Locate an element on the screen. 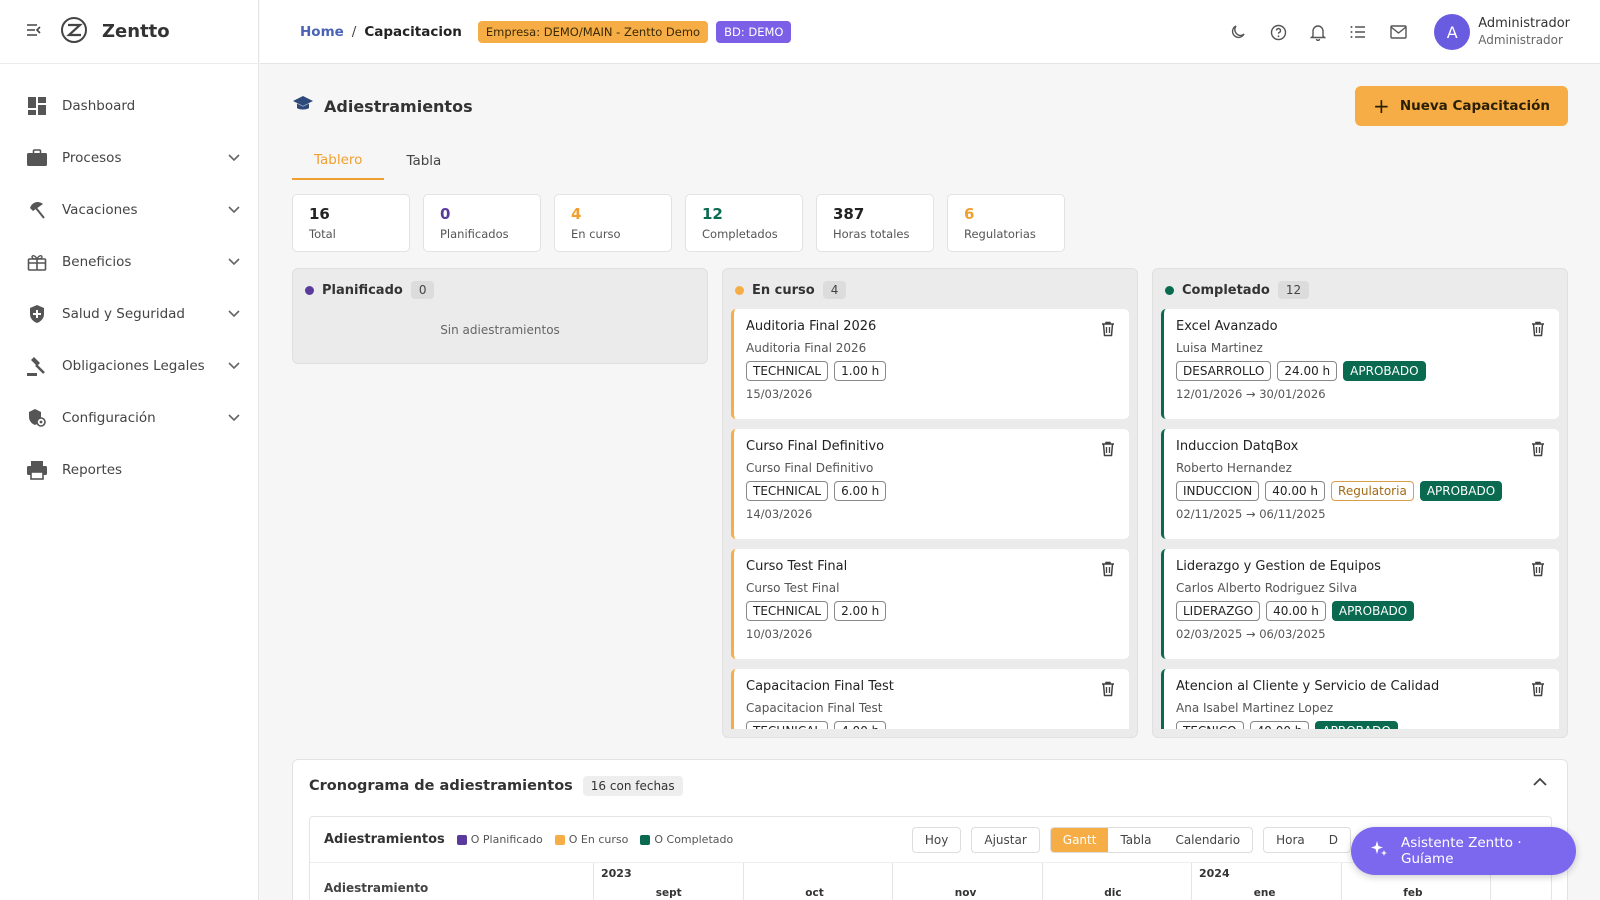  dashboard-icon is located at coordinates (37, 106).